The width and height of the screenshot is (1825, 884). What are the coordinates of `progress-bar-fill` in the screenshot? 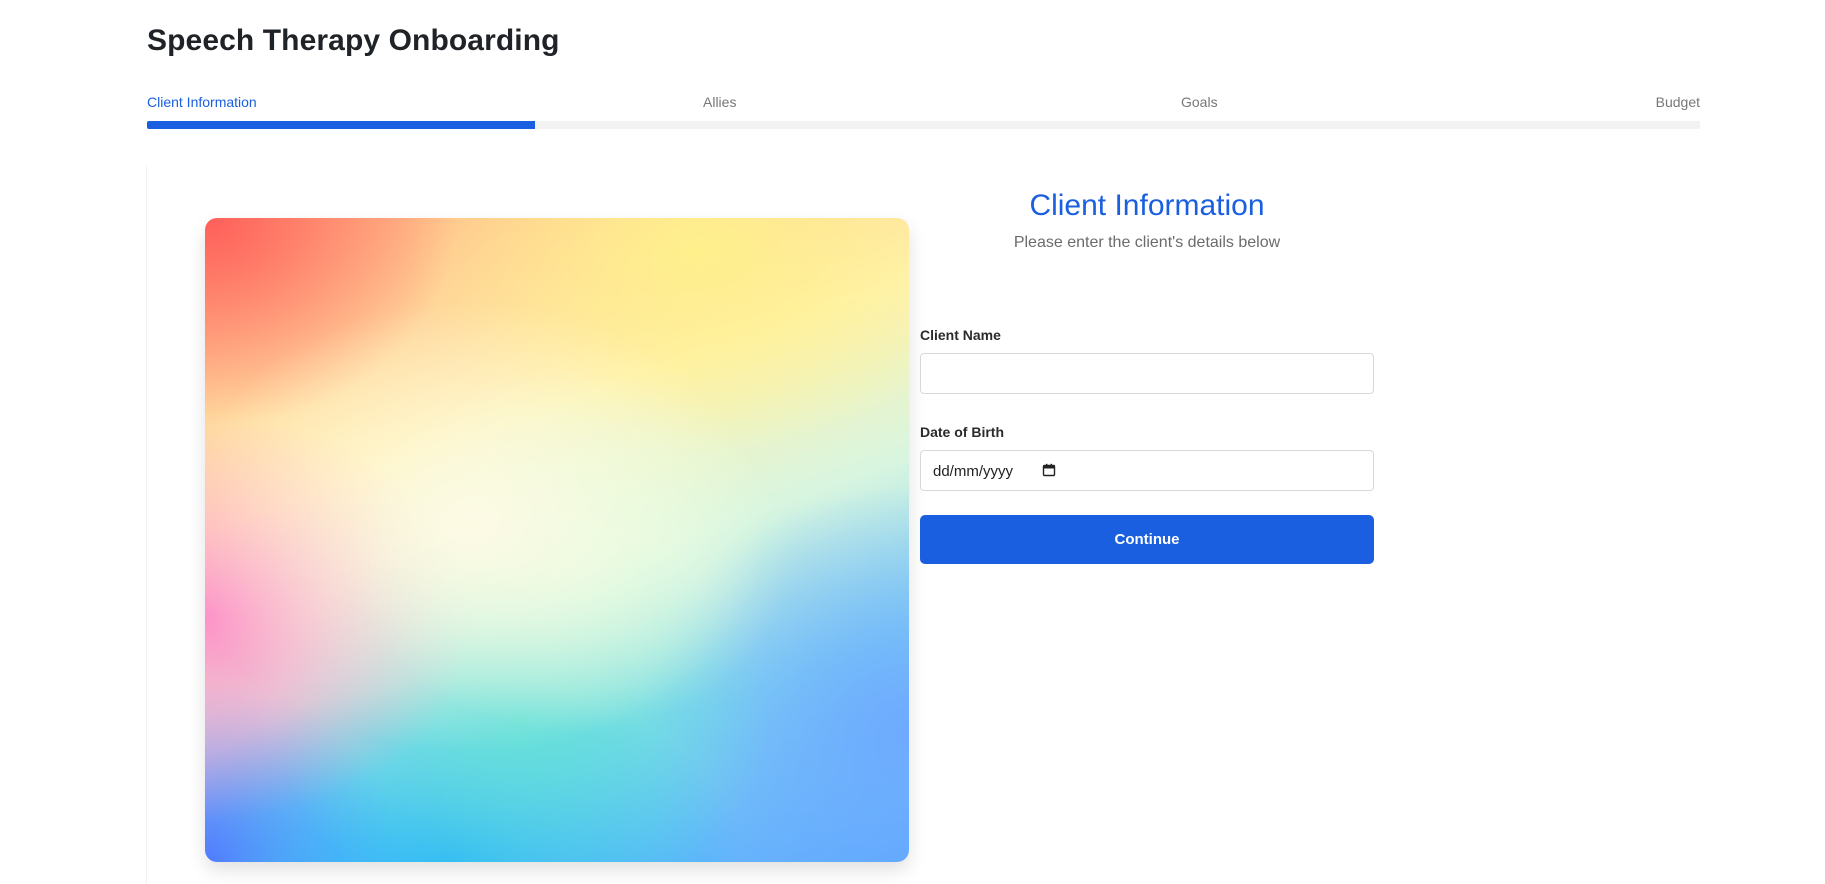 It's located at (341, 125).